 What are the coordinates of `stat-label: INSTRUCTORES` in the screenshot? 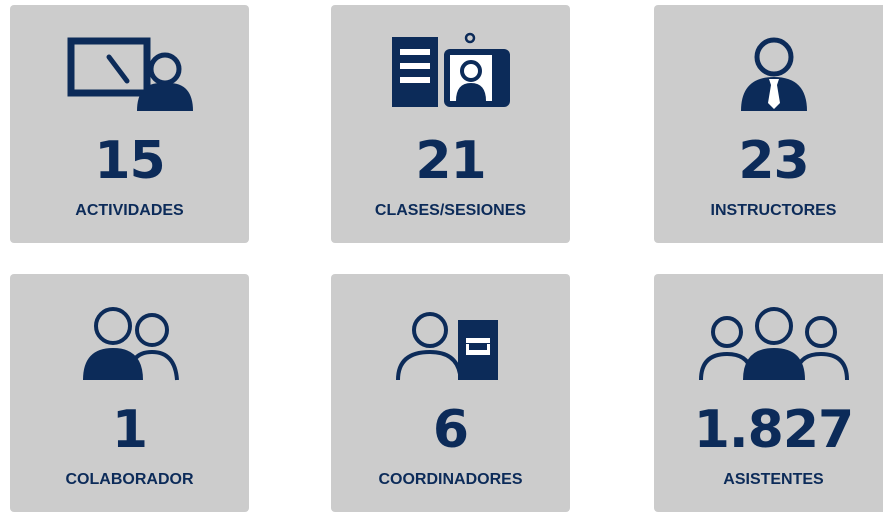 It's located at (773, 210).